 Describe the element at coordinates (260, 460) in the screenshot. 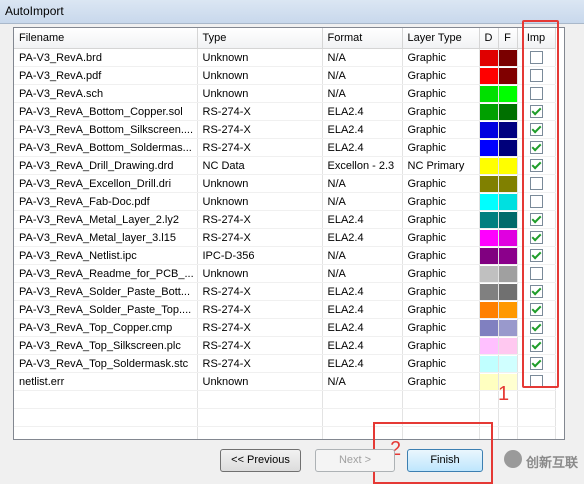

I see `previous-button: << Previous` at that location.